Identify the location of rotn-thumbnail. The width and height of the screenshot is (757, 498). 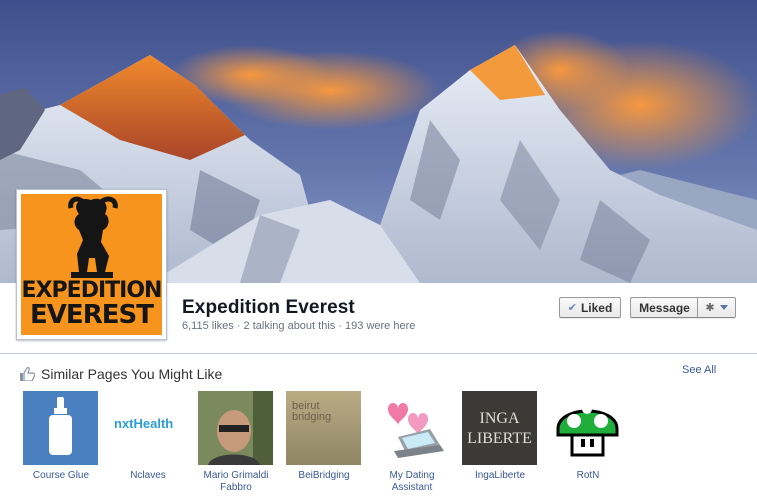
(587, 428).